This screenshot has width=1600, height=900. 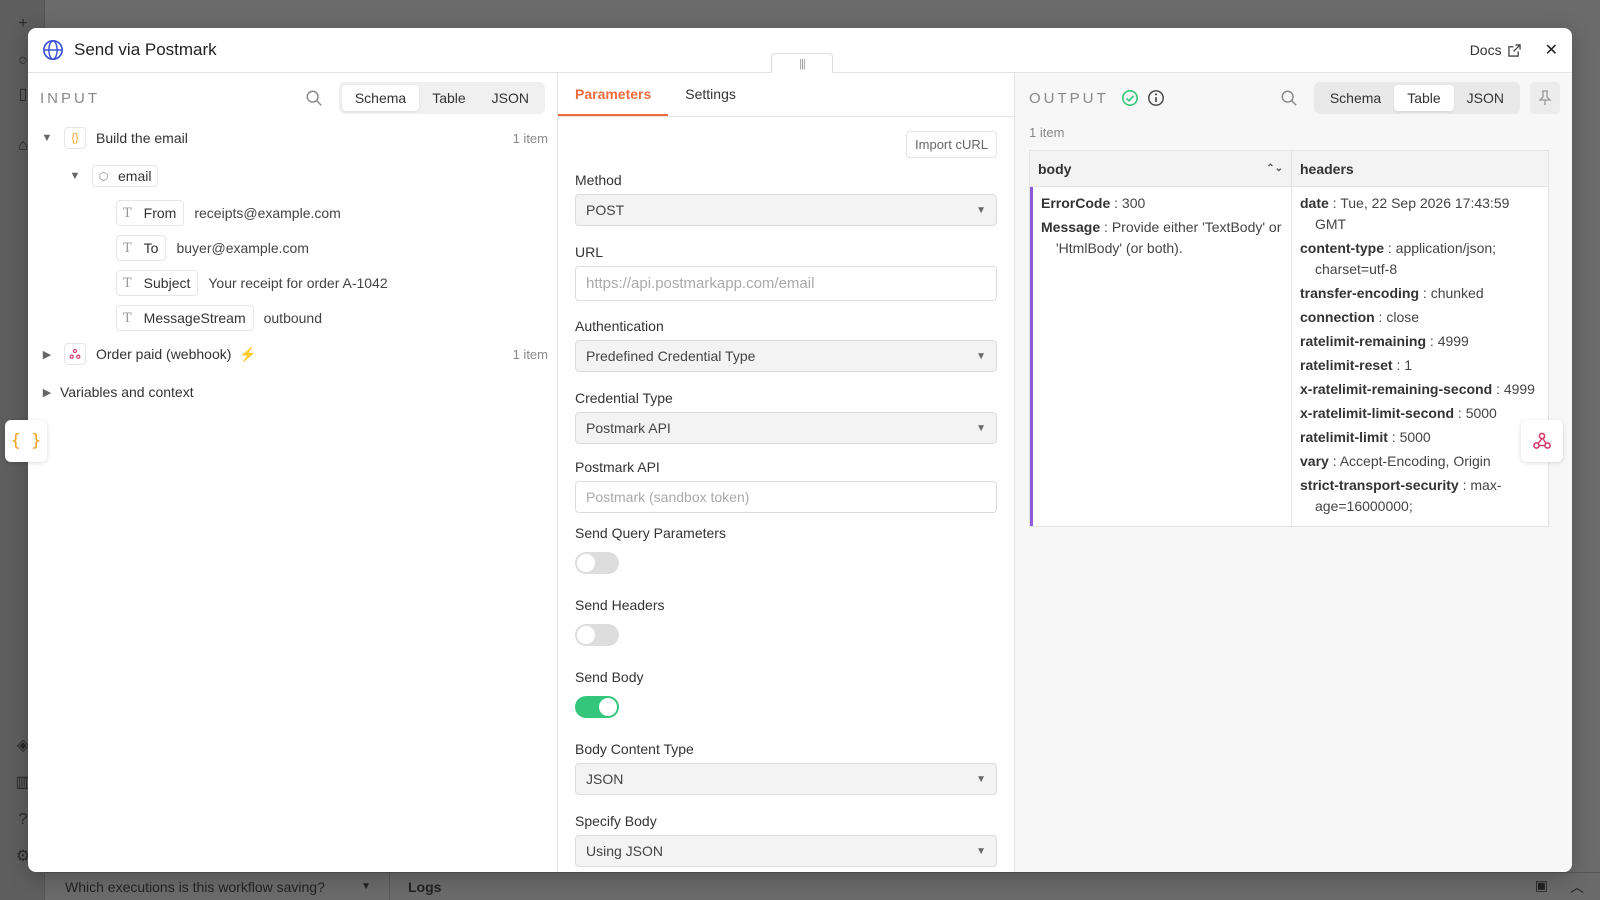 I want to click on kv-key: date, so click(x=1314, y=203).